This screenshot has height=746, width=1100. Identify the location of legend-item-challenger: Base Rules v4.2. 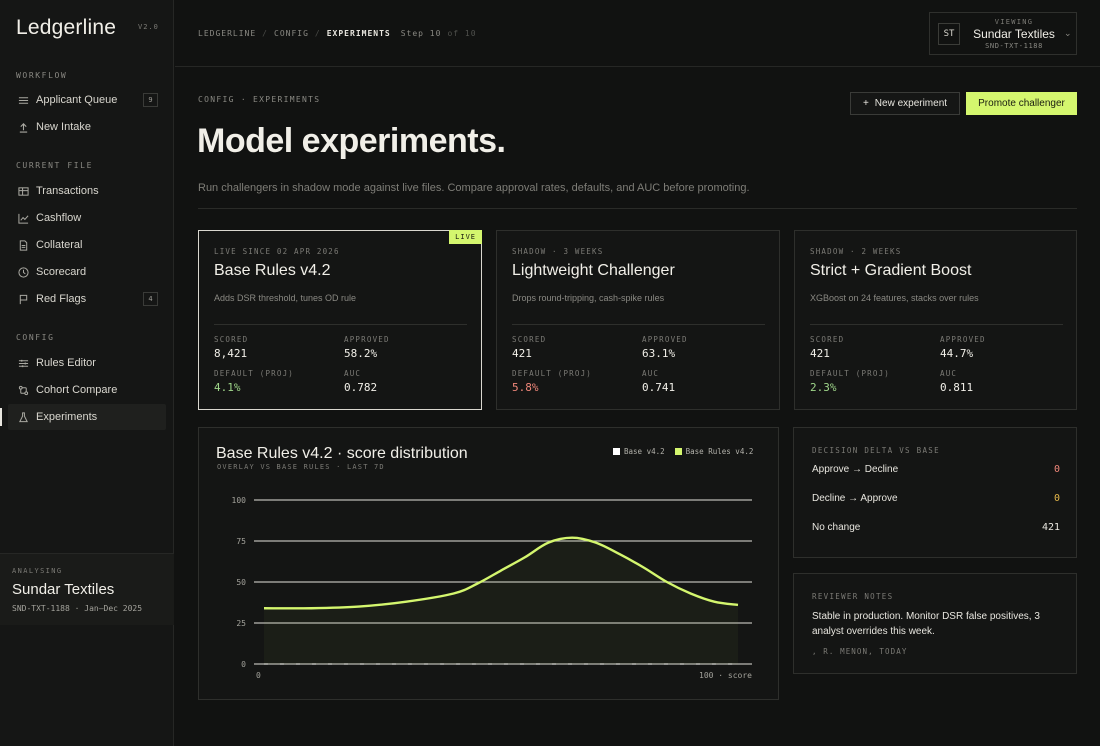
(713, 451).